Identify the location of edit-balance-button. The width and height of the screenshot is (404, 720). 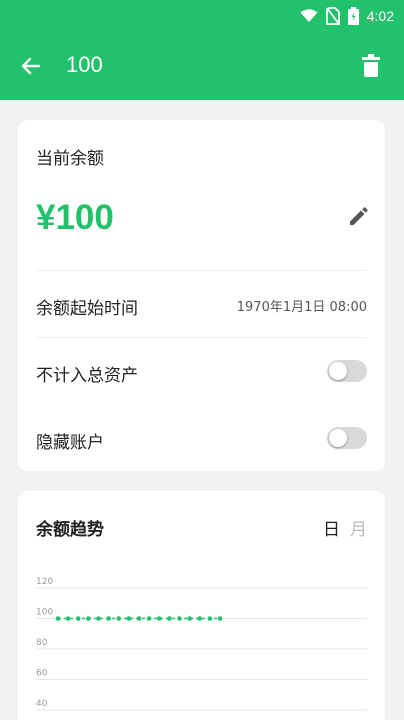
(358, 217).